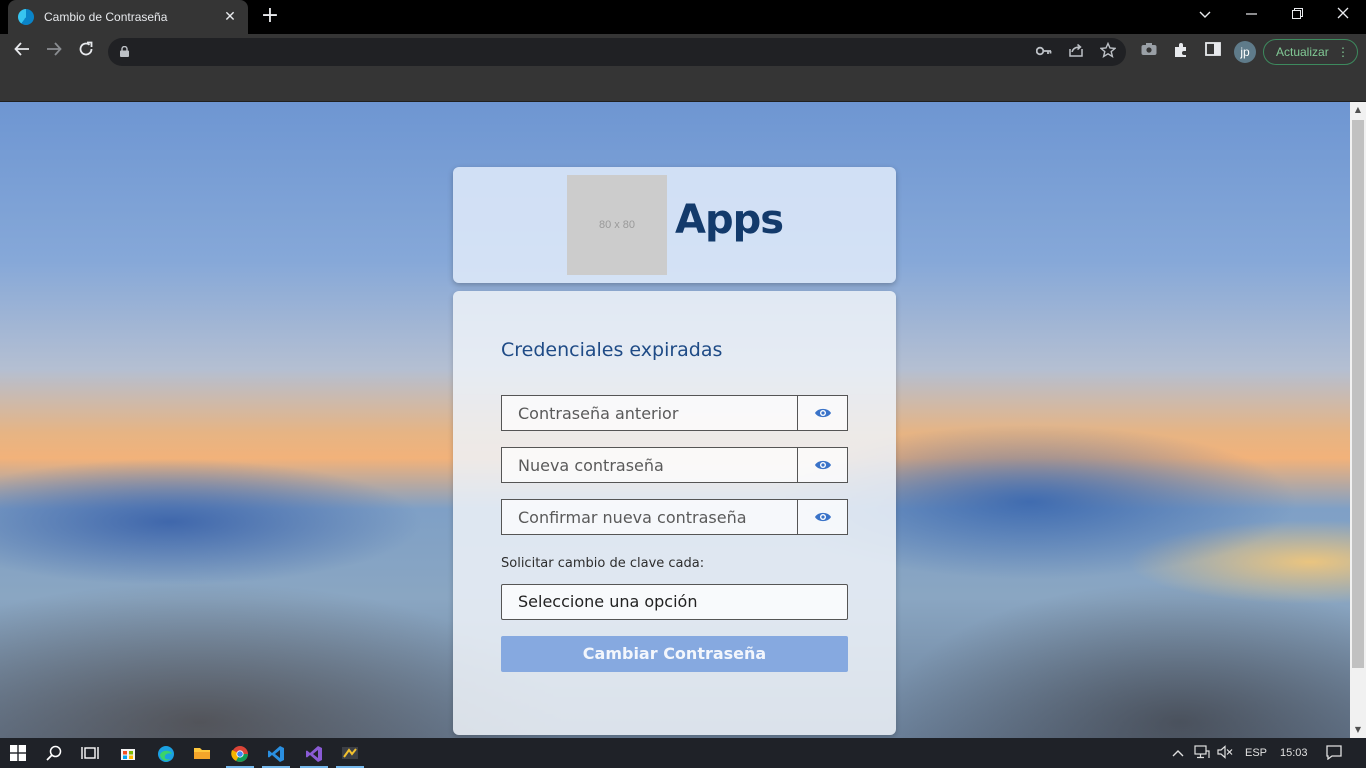 The image size is (1366, 768). Describe the element at coordinates (1245, 52) in the screenshot. I see `profile-avatar: jp` at that location.